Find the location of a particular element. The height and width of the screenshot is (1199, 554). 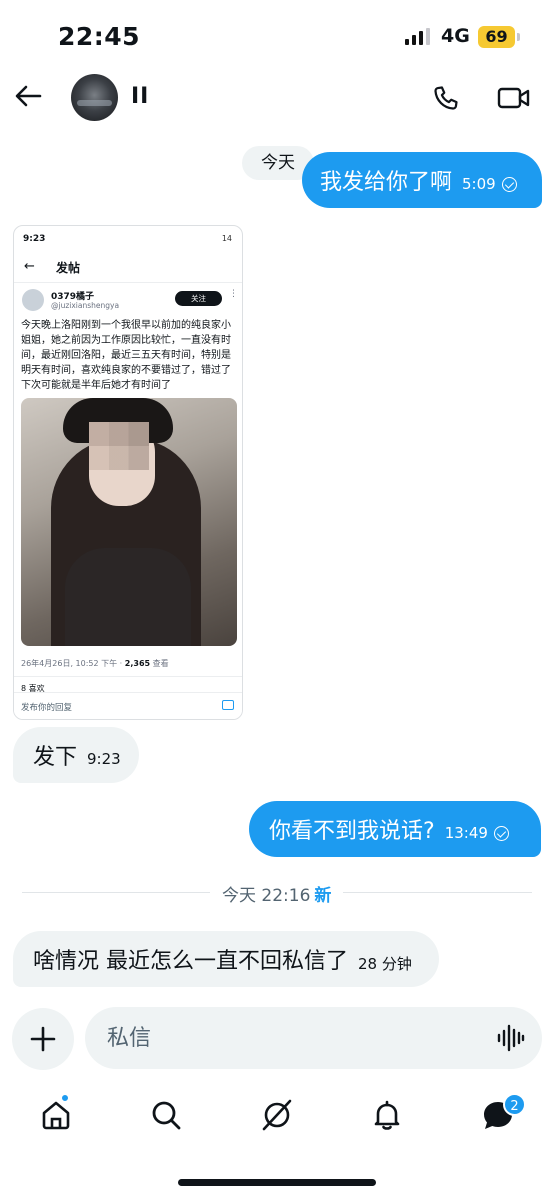

message-text: 发下 is located at coordinates (55, 757).